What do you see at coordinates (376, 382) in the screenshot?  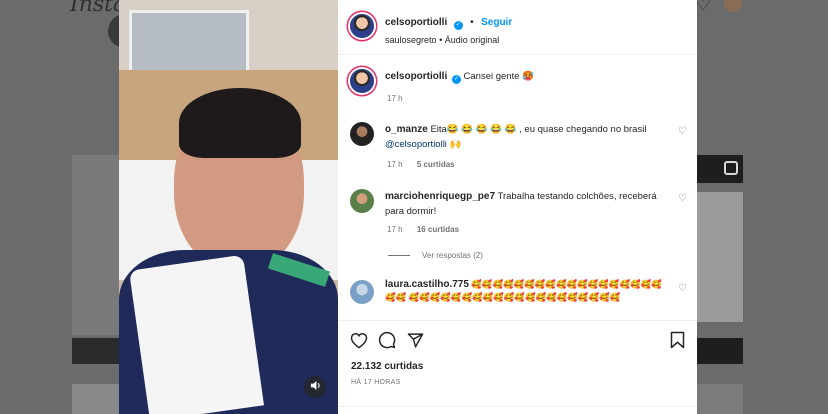 I see `post-timestamp: HÁ 17 HORAS` at bounding box center [376, 382].